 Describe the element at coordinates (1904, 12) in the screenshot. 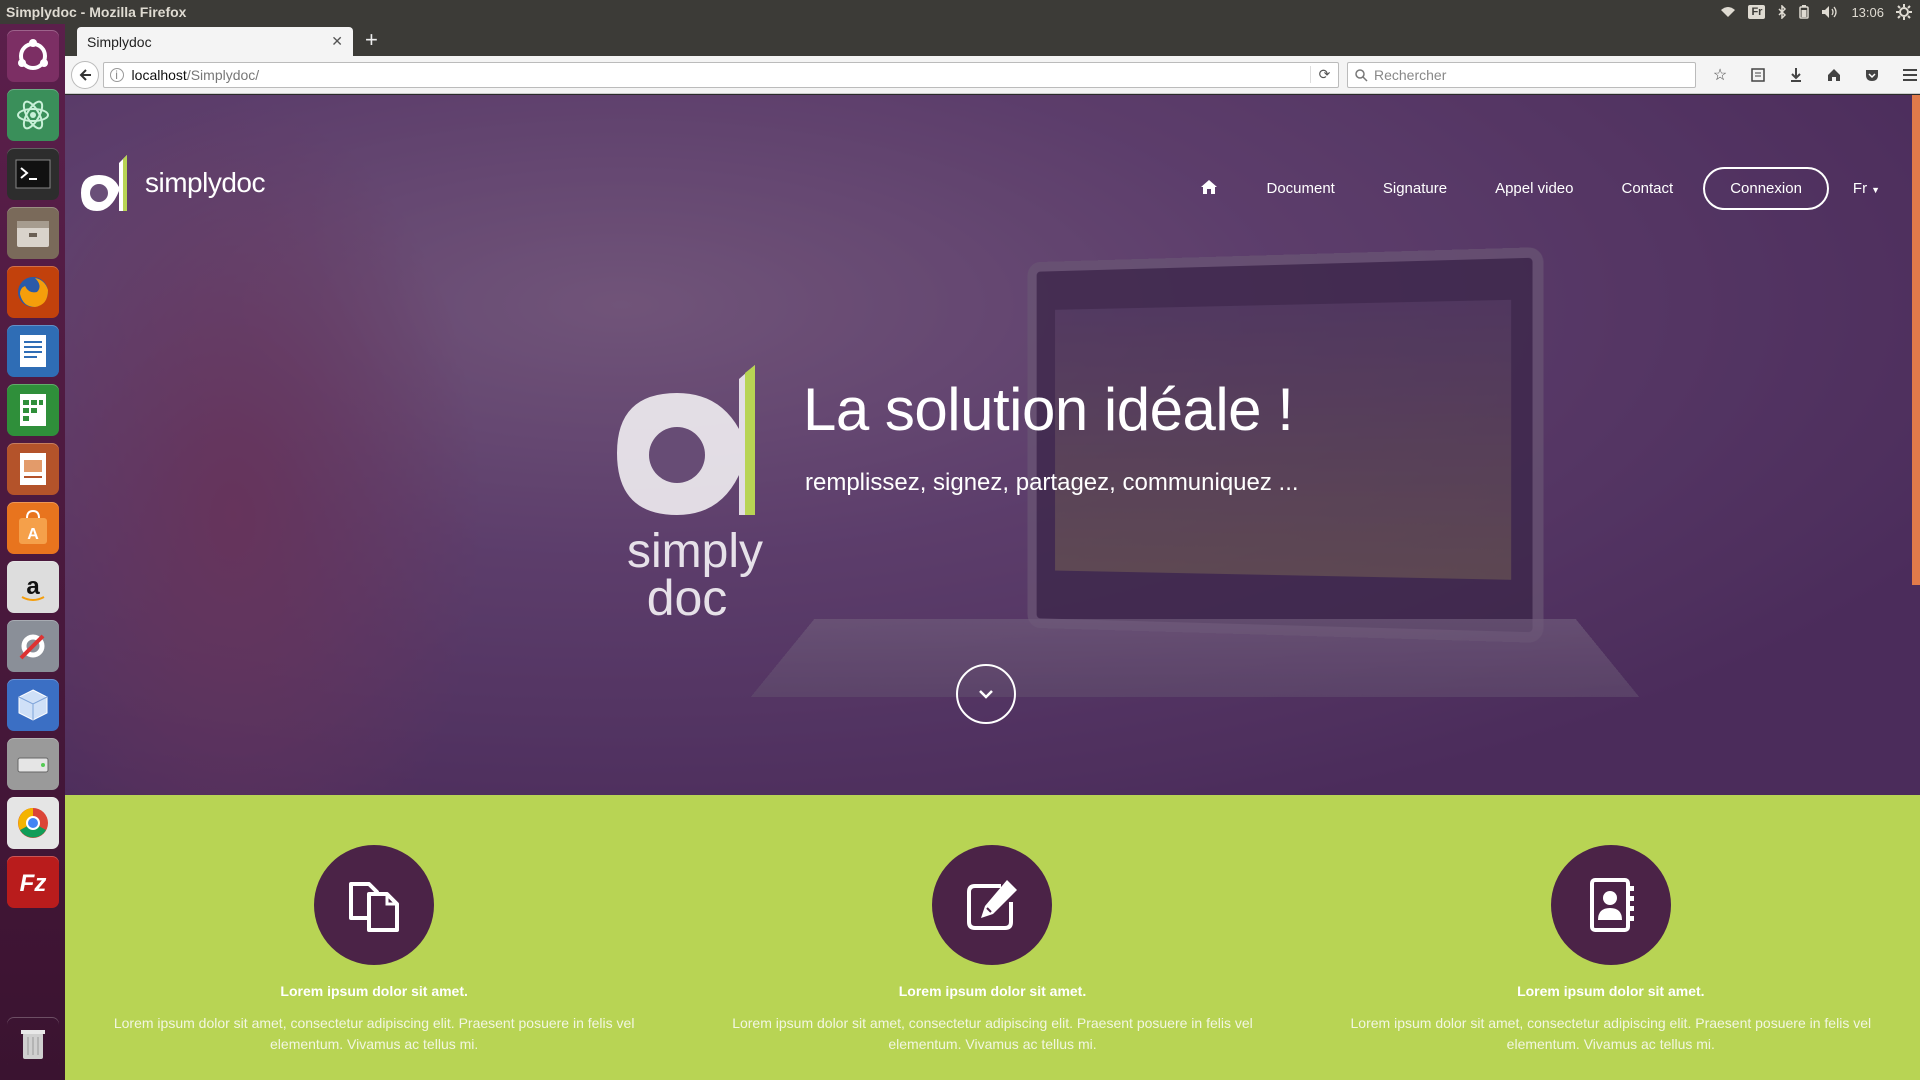

I see `system-gear-icon` at that location.